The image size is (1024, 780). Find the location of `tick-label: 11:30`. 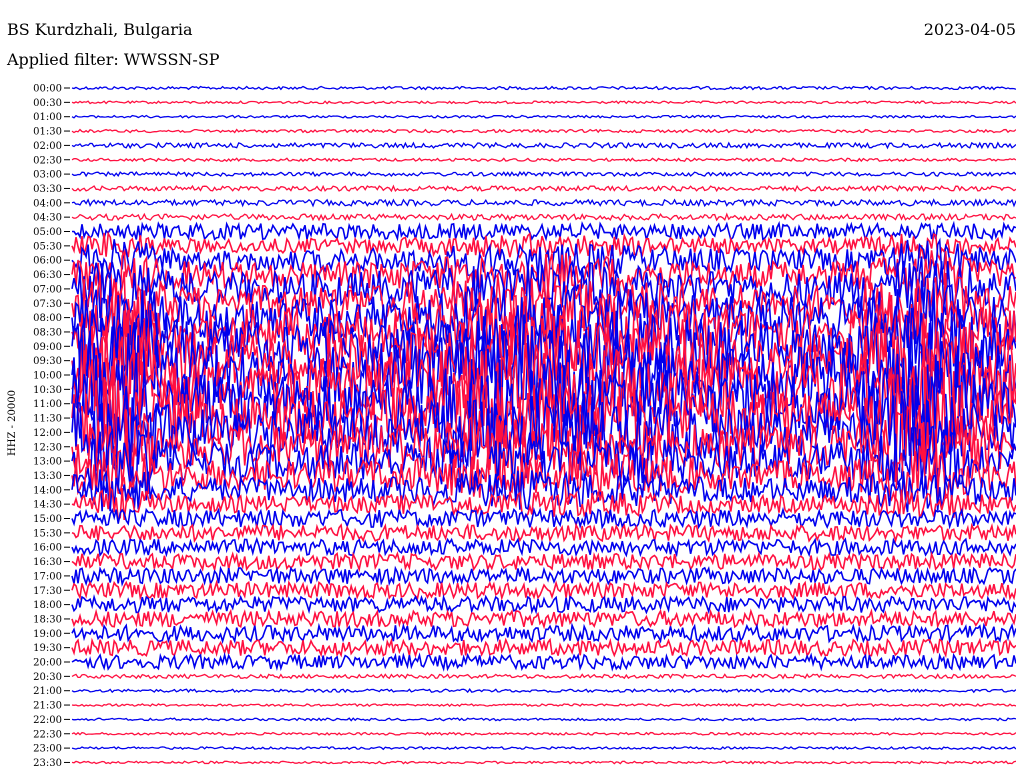

tick-label: 11:30 is located at coordinates (47, 419).